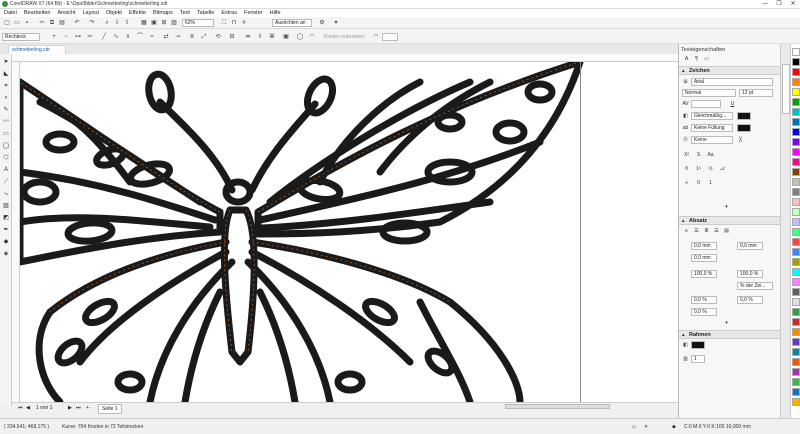 The width and height of the screenshot is (800, 434). Describe the element at coordinates (698, 183) in the screenshot. I see `oldstyle-numerals-icon: 0` at that location.